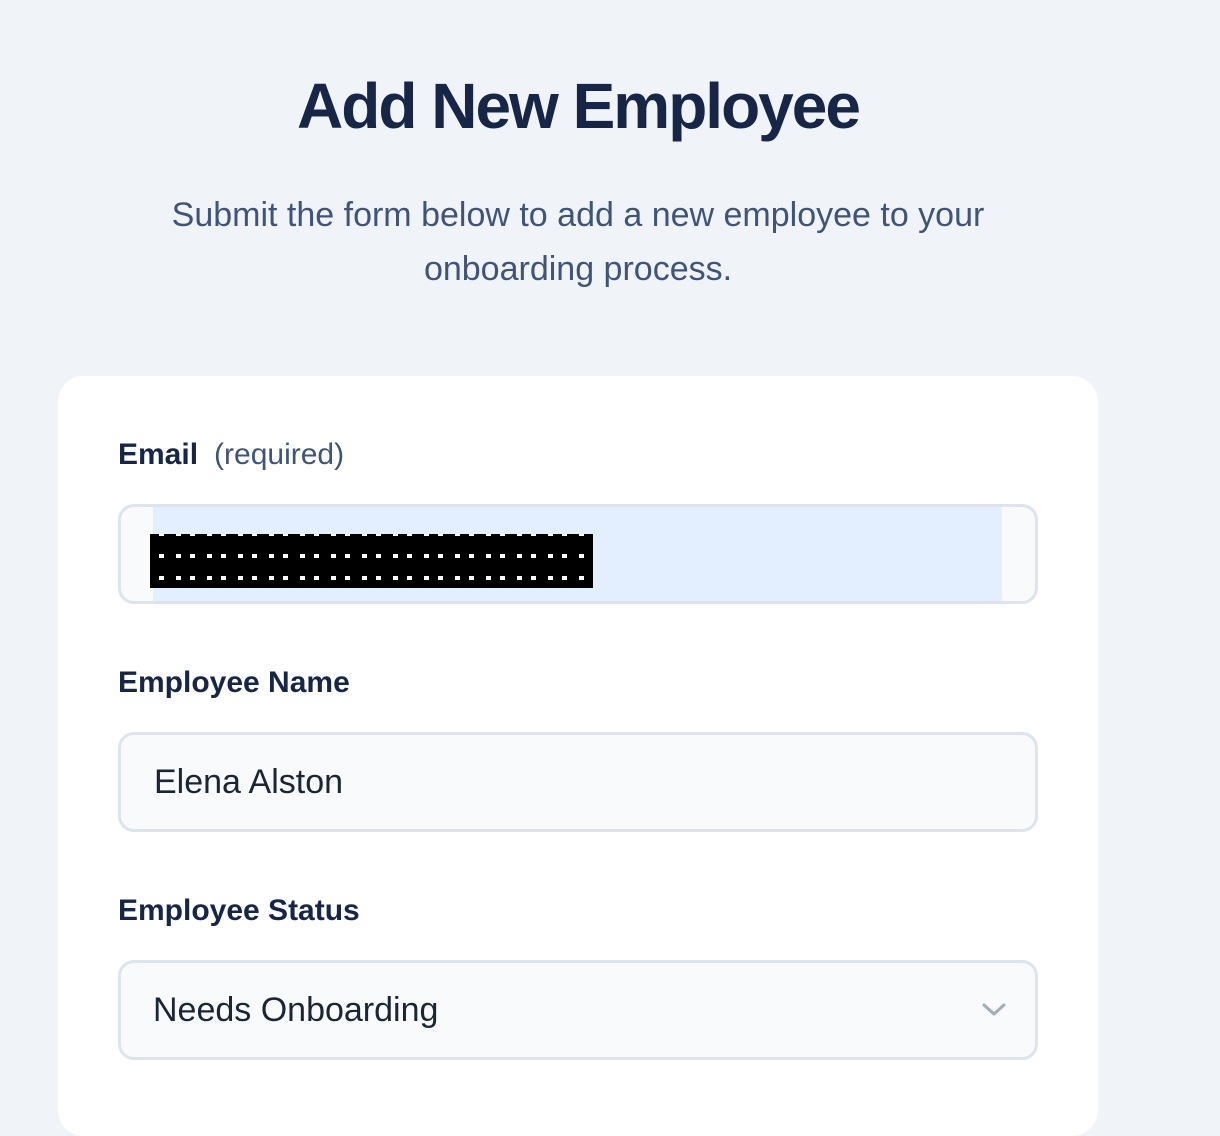 The image size is (1220, 1136). What do you see at coordinates (578, 684) in the screenshot?
I see `employee-name-label-row: Employee Name` at bounding box center [578, 684].